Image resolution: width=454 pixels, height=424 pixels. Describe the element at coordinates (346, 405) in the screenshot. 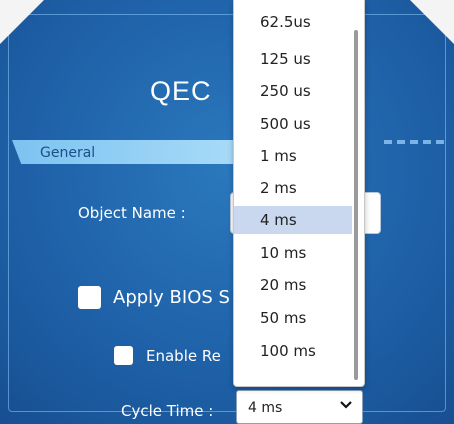

I see `chevron-down-icon` at that location.